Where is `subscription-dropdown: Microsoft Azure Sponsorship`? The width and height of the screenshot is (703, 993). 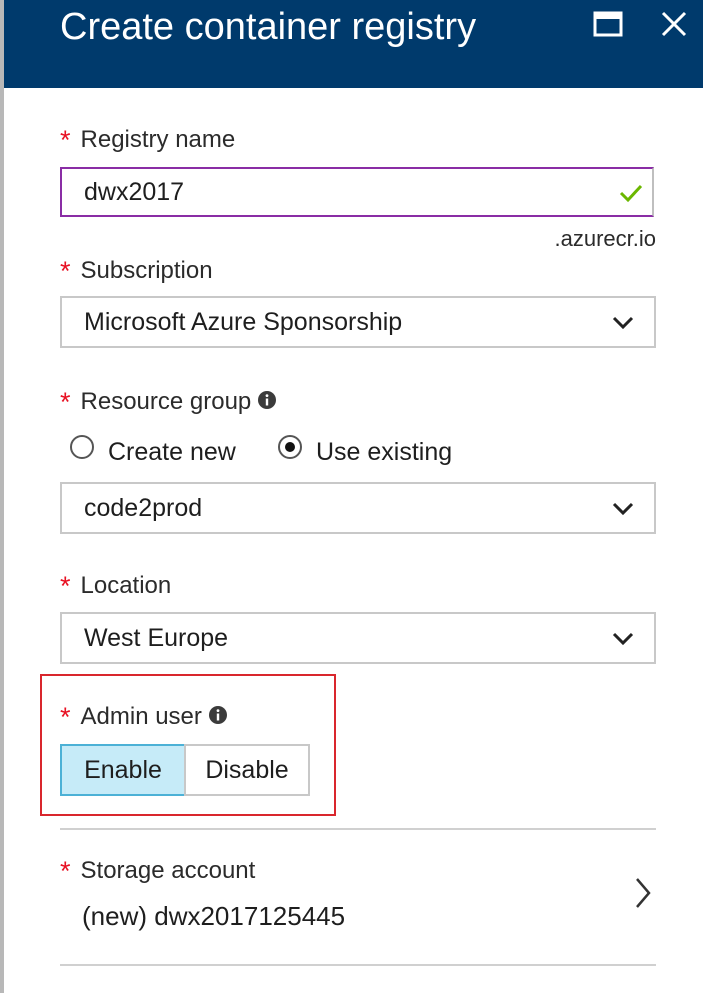
subscription-dropdown: Microsoft Azure Sponsorship is located at coordinates (358, 322).